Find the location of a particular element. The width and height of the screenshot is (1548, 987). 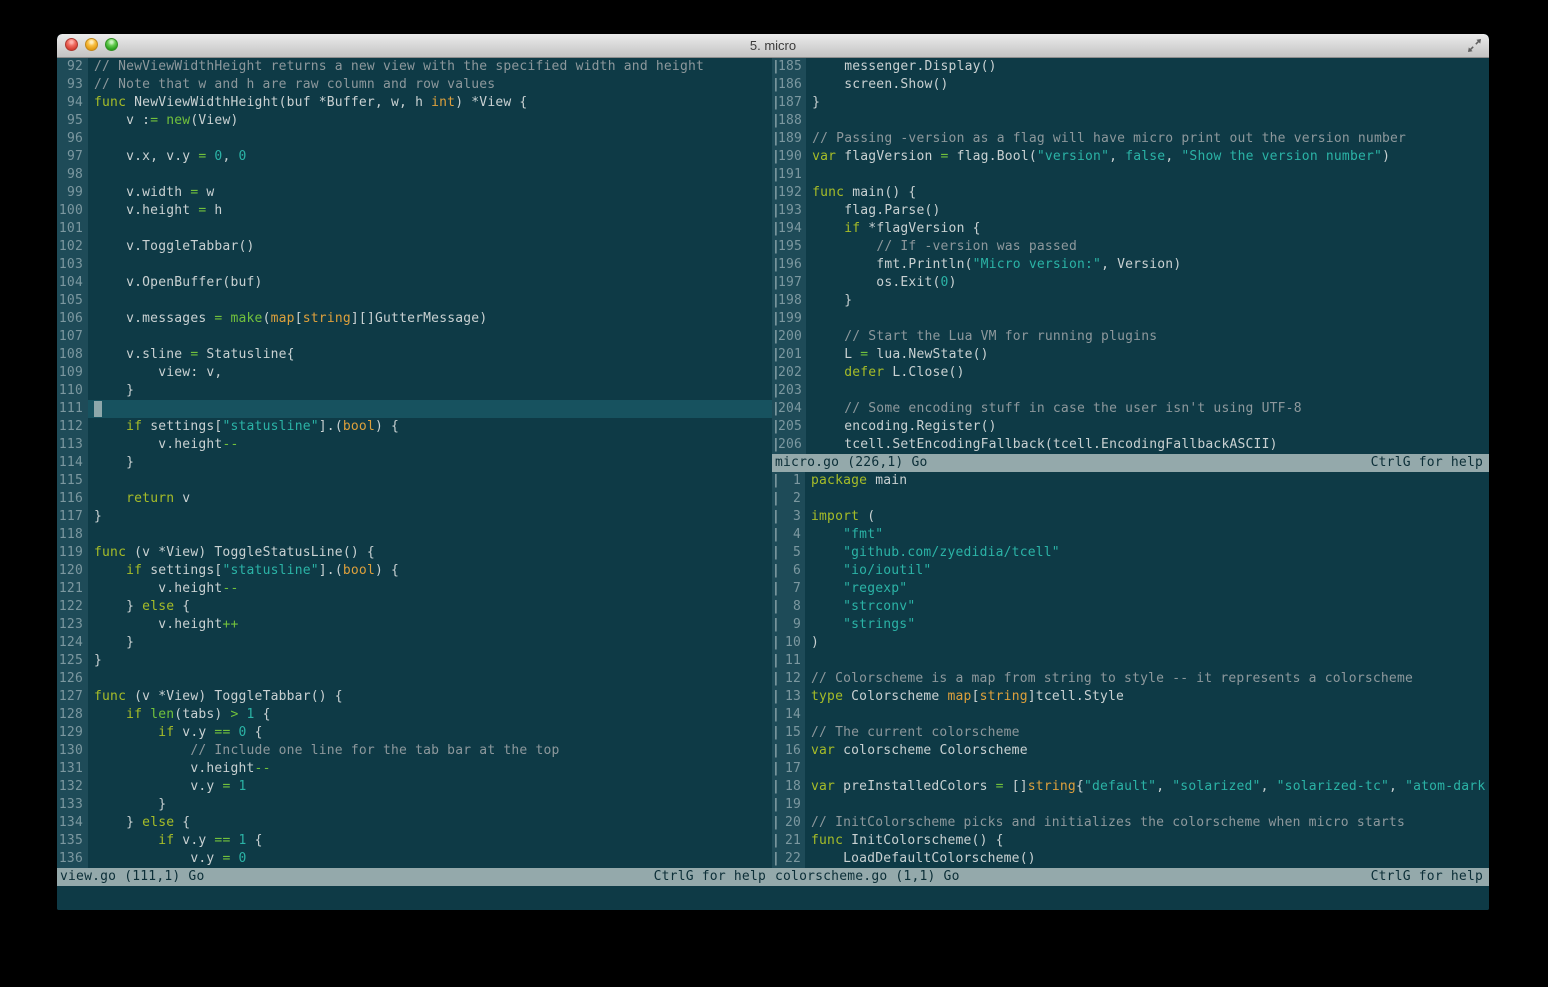

code-line: 119 func (v *View) ToggleStatusLine() { is located at coordinates (414, 553).